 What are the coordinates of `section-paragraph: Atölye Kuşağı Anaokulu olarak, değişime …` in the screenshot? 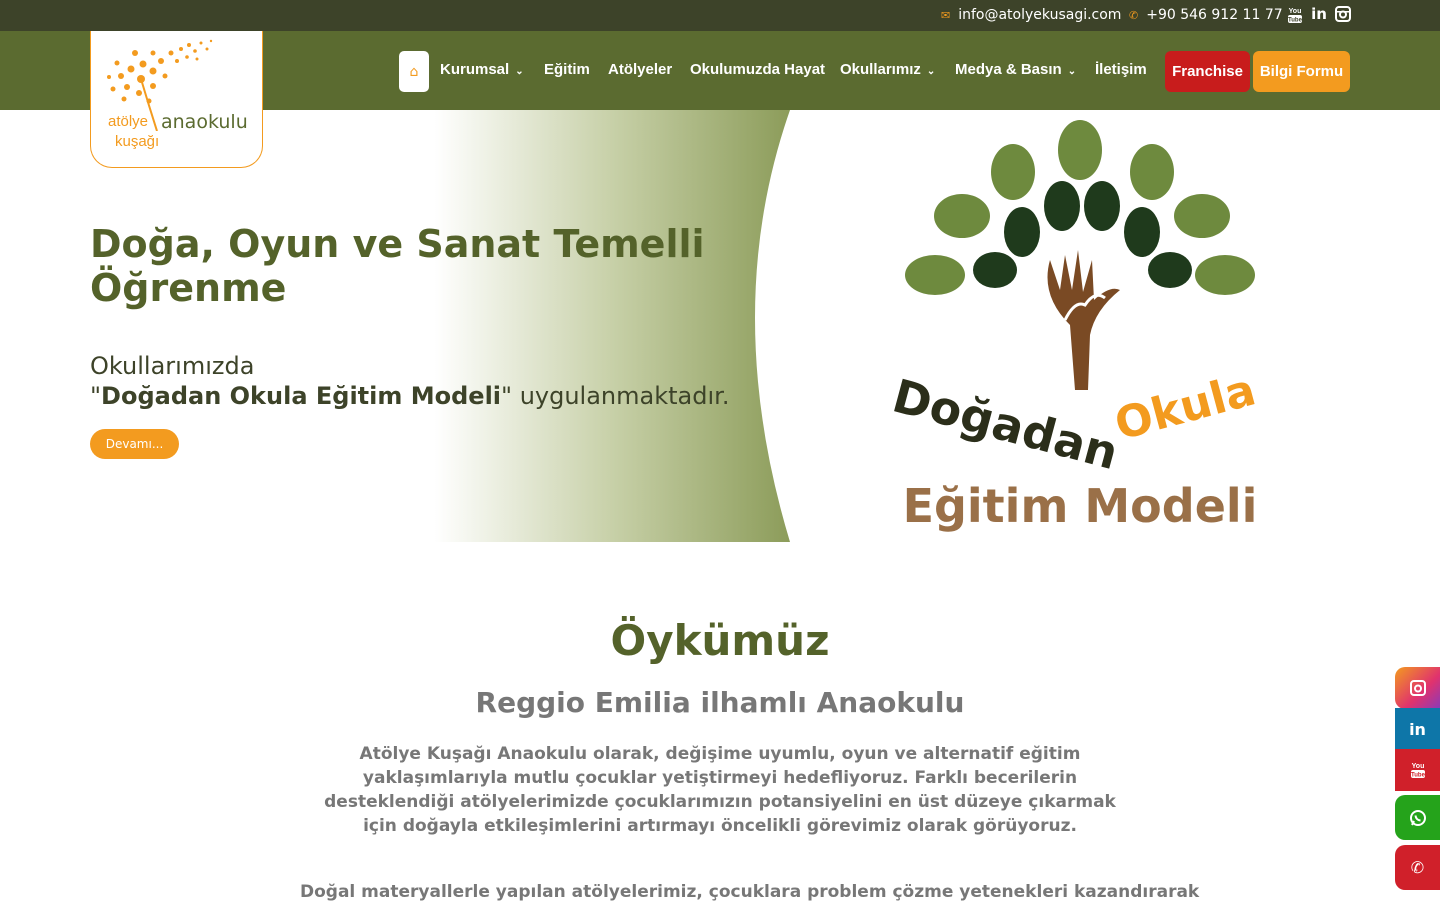 It's located at (720, 790).